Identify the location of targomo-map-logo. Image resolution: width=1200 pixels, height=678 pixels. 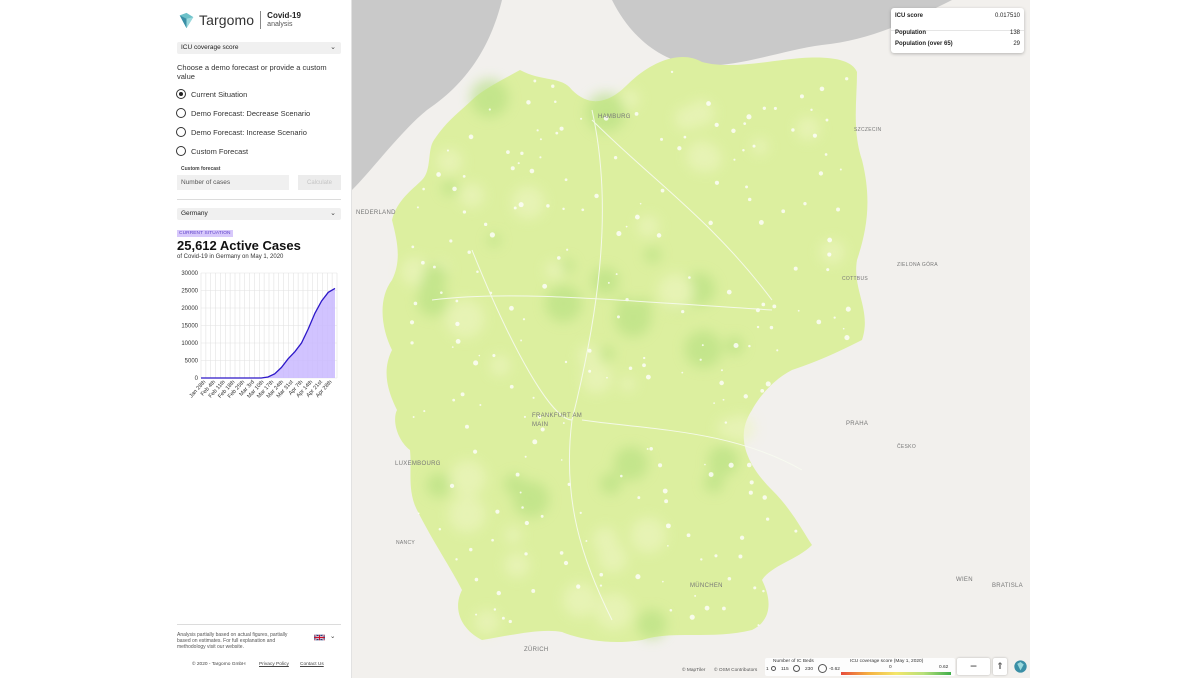
(1020, 666).